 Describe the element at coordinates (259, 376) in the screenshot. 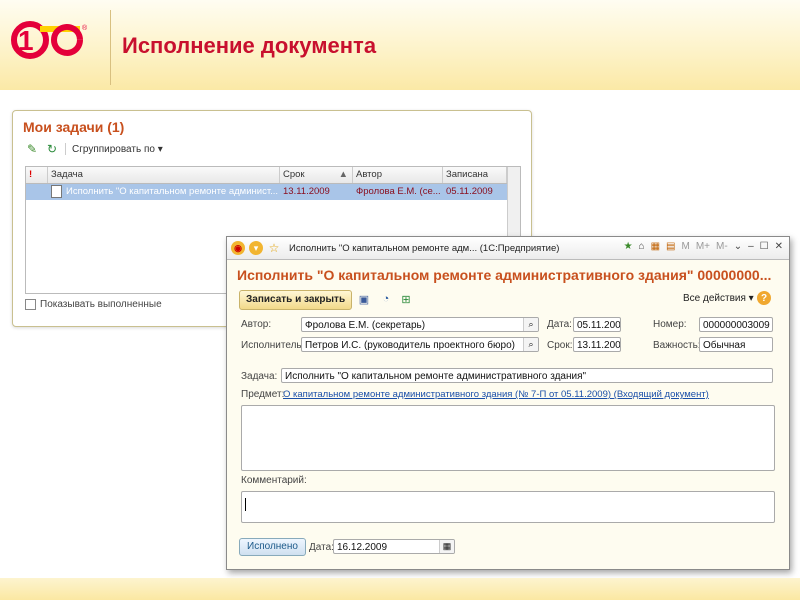

I see `task-label: Задача:` at that location.